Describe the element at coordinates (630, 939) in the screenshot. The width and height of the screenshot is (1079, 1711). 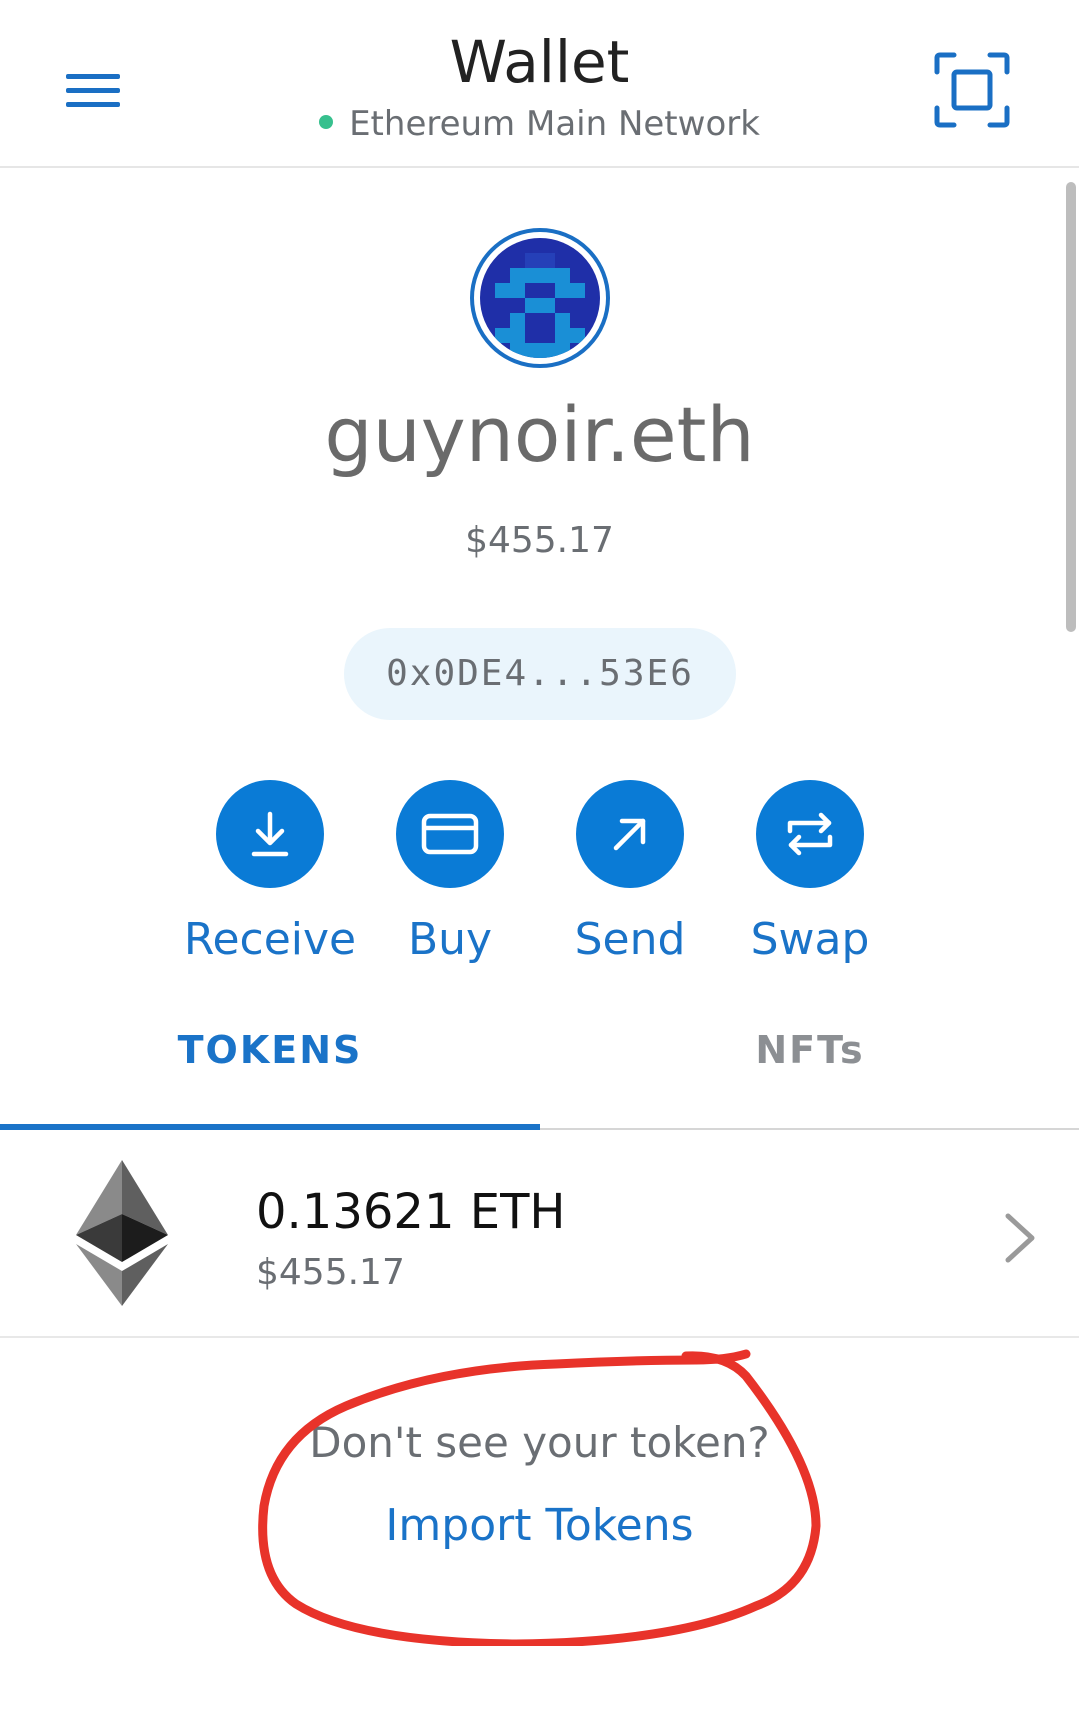
I see `send-label: Send` at that location.